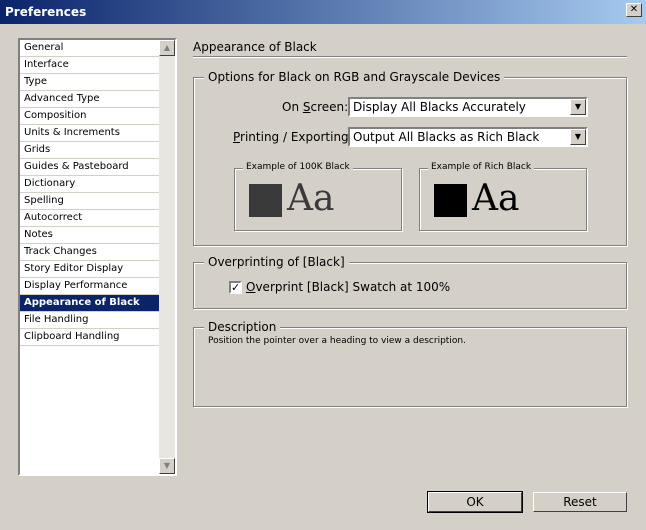 The image size is (646, 530). I want to click on printing-value: Output All Blacks as Rich Black, so click(446, 137).